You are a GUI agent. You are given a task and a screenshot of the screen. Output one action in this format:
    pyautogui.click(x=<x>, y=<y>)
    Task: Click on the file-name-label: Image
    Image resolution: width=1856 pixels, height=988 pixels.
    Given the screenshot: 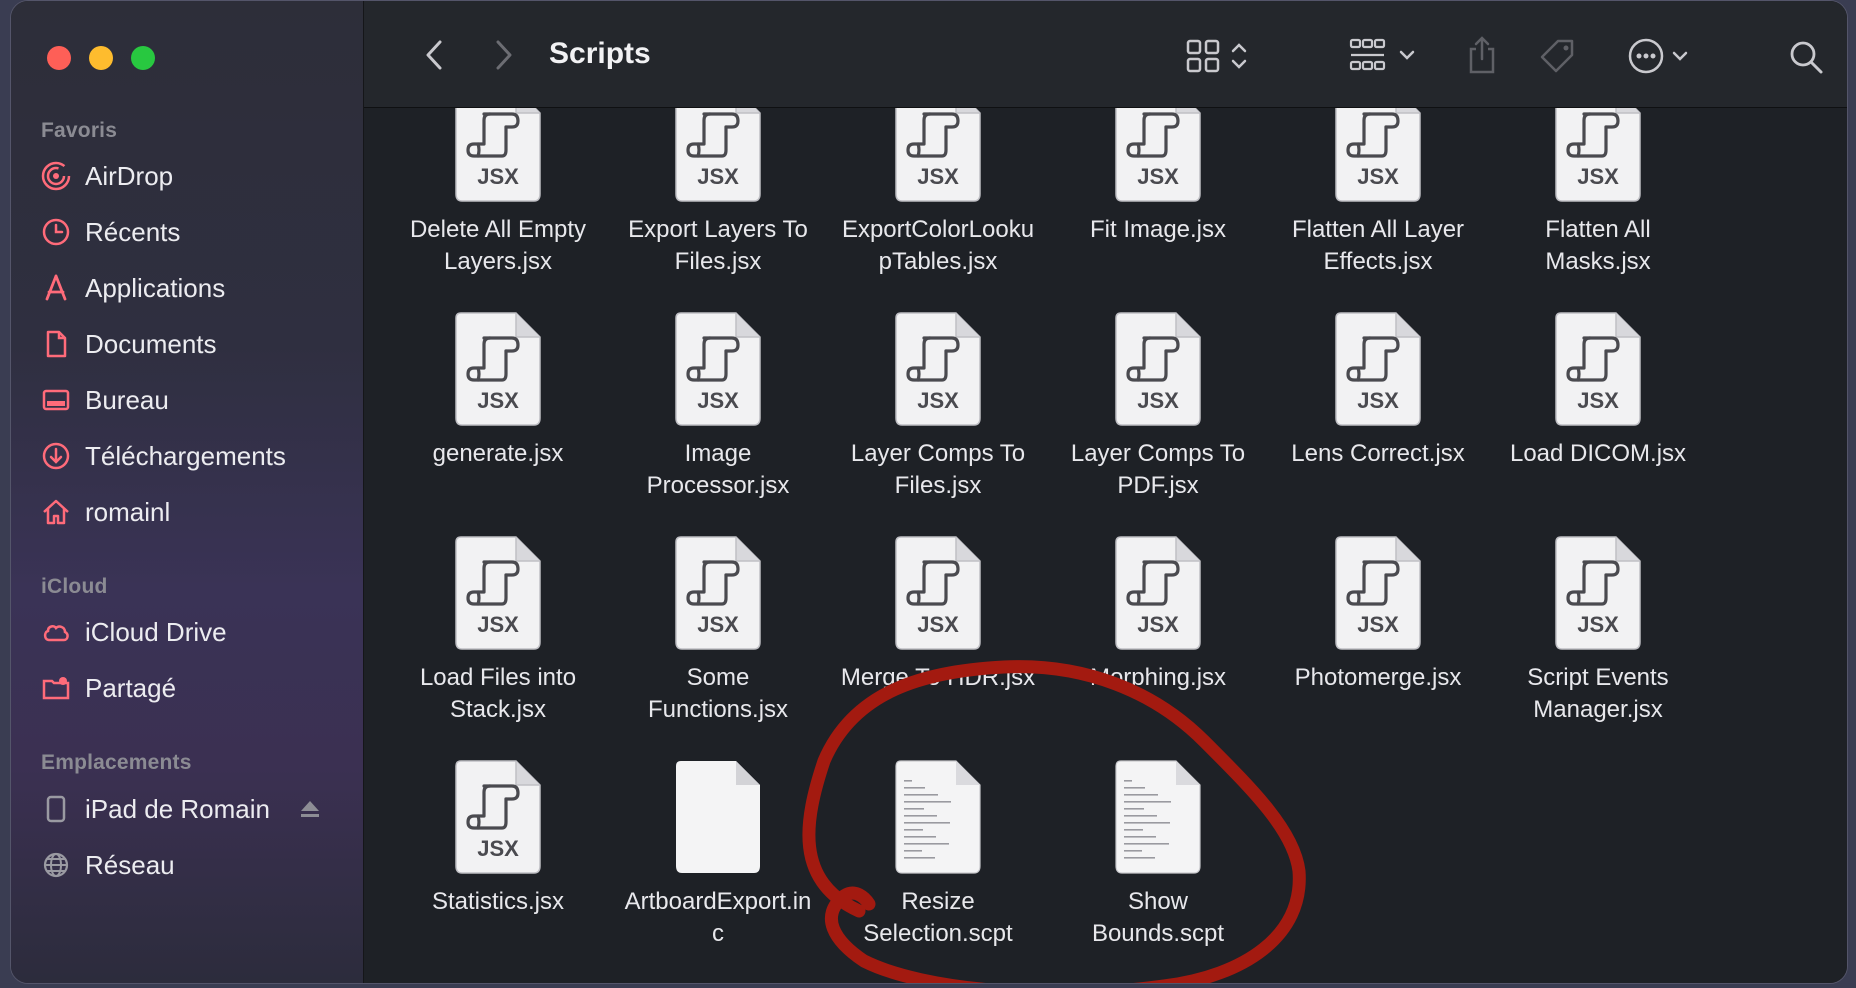 What is the action you would take?
    pyautogui.click(x=718, y=453)
    